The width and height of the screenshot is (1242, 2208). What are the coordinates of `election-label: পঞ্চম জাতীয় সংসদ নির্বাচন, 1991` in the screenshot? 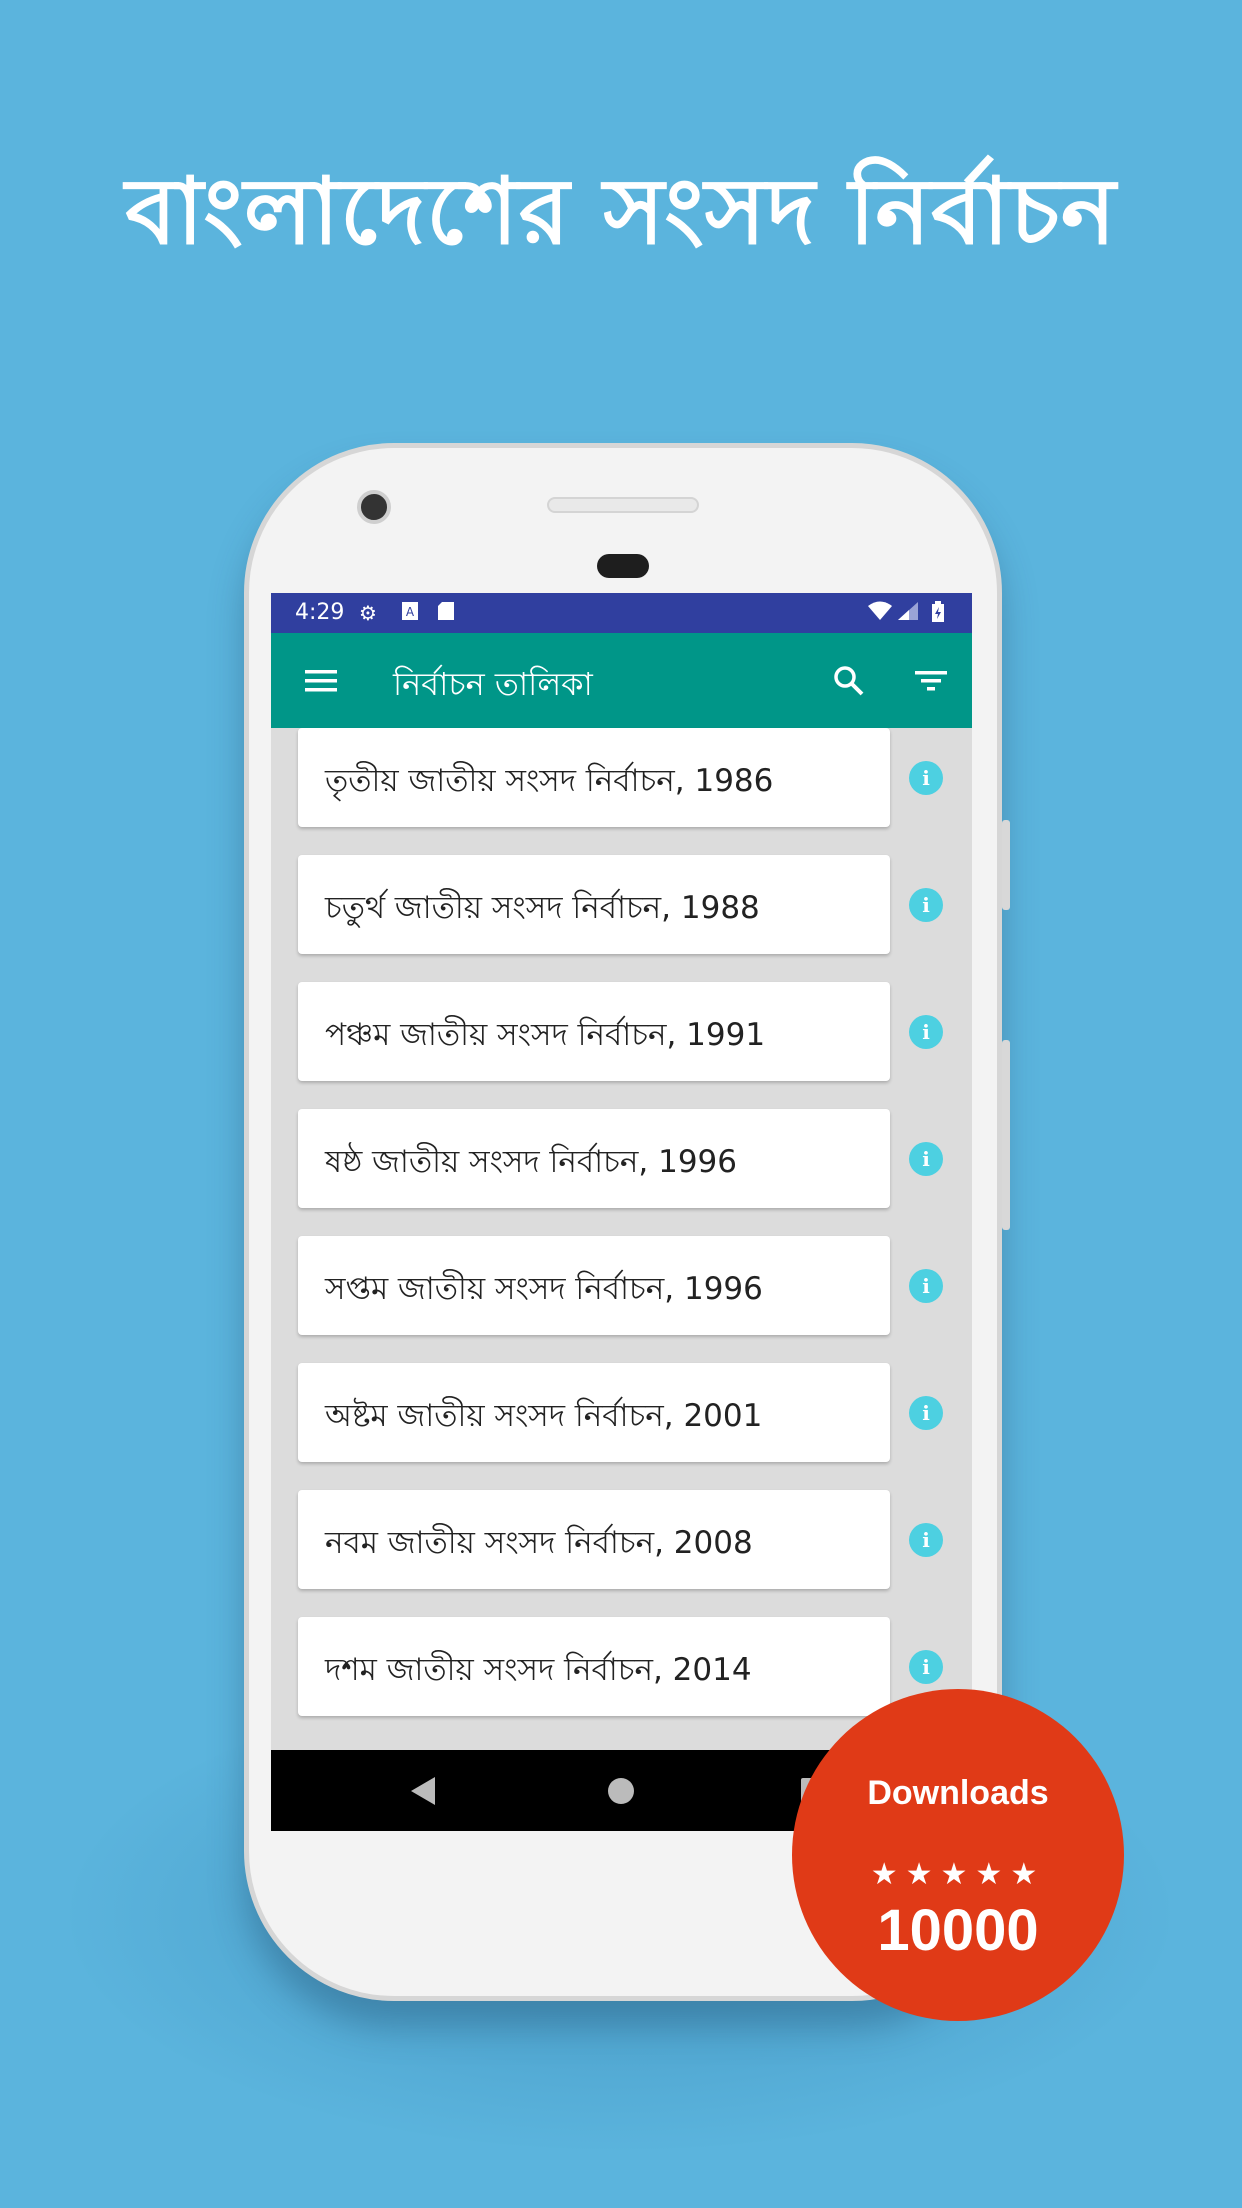 It's located at (545, 1035).